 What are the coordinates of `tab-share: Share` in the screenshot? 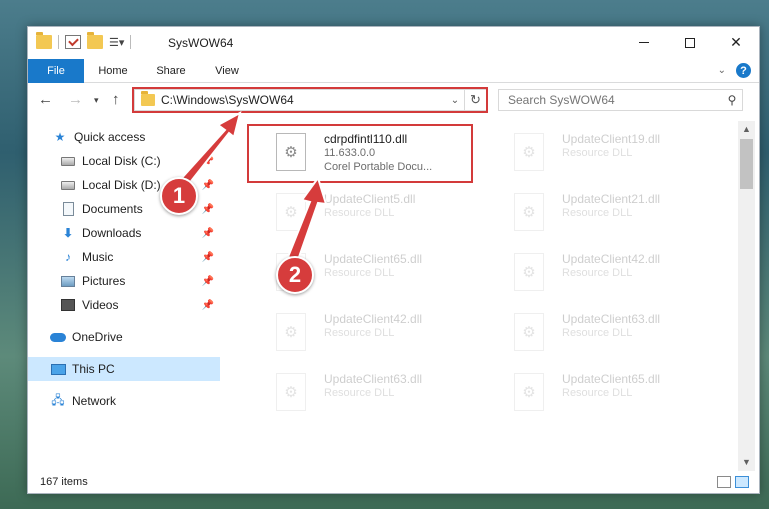 It's located at (171, 71).